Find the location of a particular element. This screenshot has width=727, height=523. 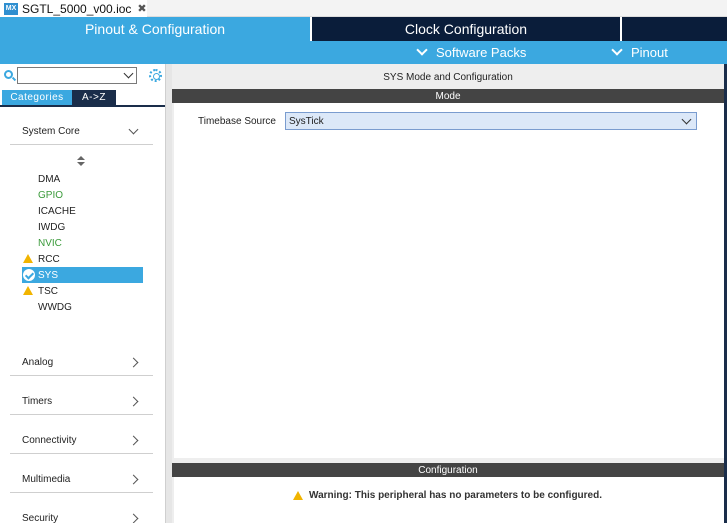

search-icon is located at coordinates (8, 74).